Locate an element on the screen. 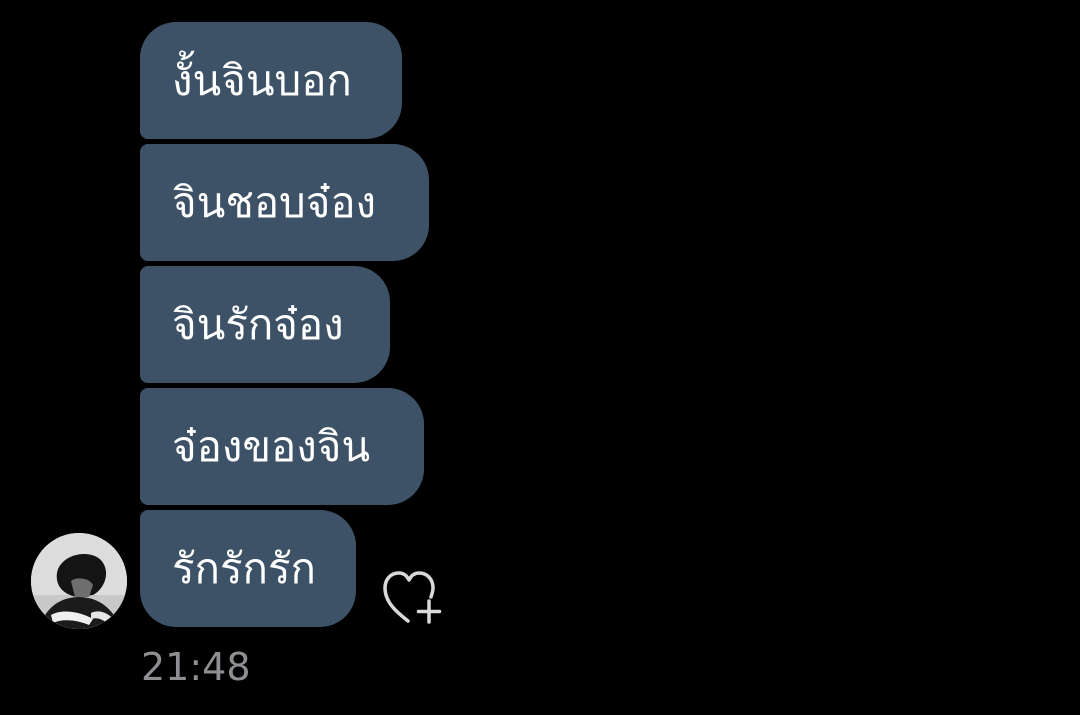  message-bubble: รักรักรัก is located at coordinates (248, 568).